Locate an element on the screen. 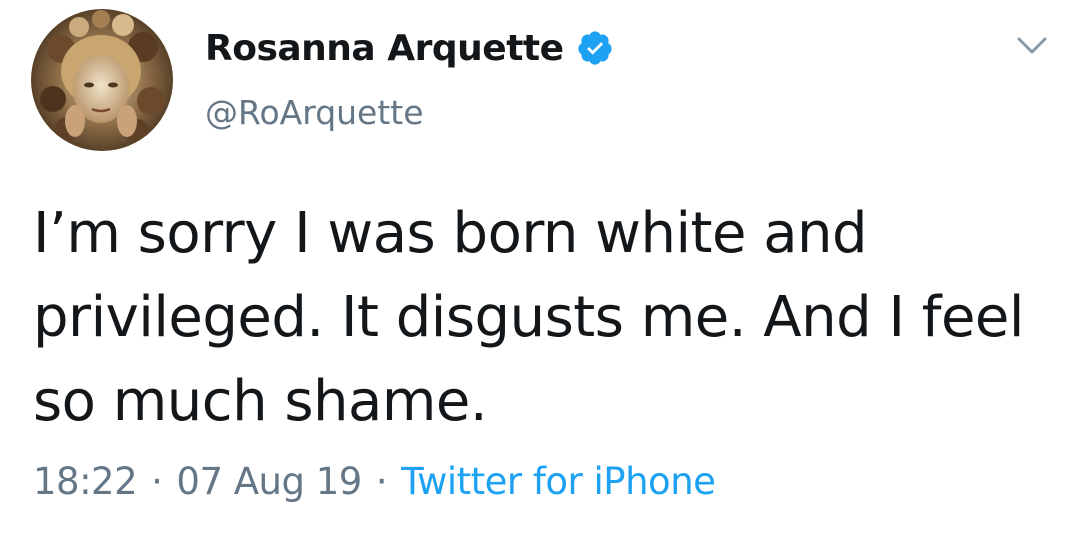  profile-avatar-photo is located at coordinates (102, 80).